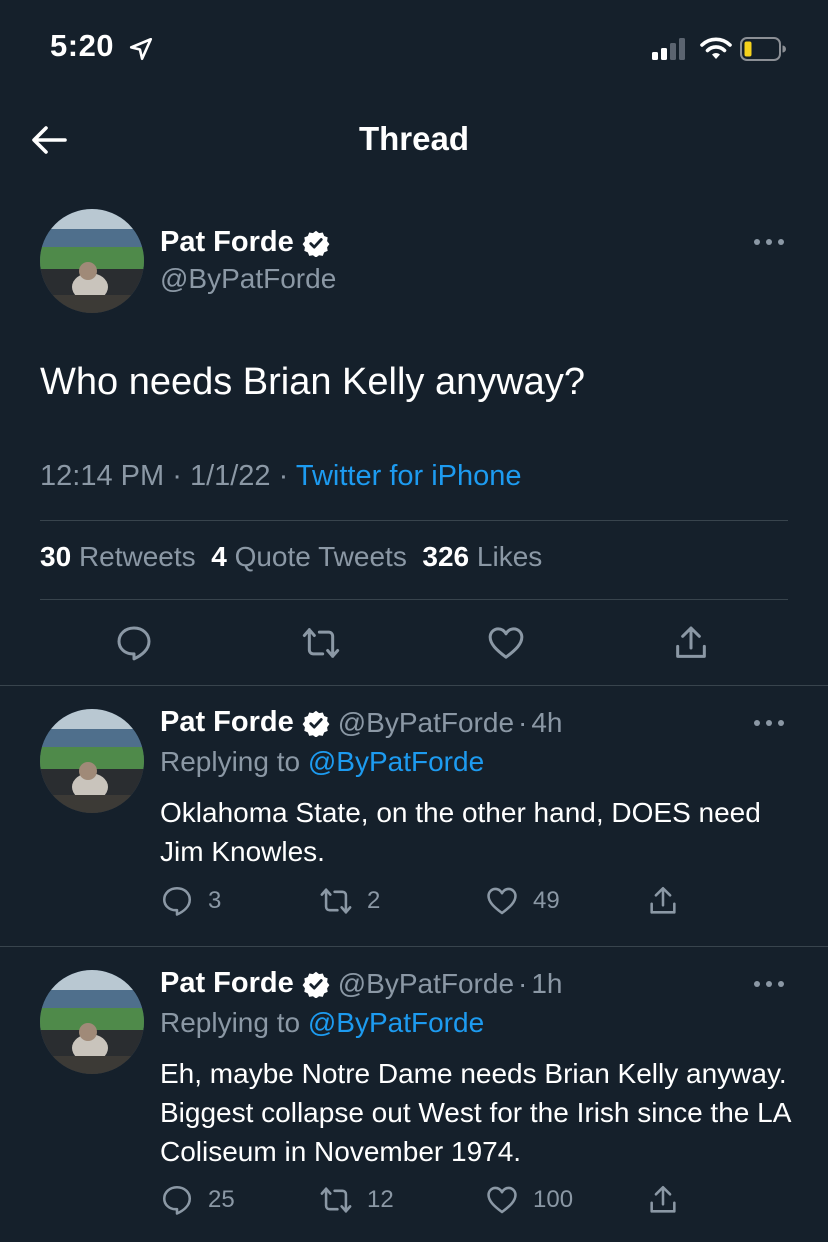 The height and width of the screenshot is (1242, 828). I want to click on tweet-stats: 30 Retweets 4 Quote Tweets 326 Likes, so click(291, 557).